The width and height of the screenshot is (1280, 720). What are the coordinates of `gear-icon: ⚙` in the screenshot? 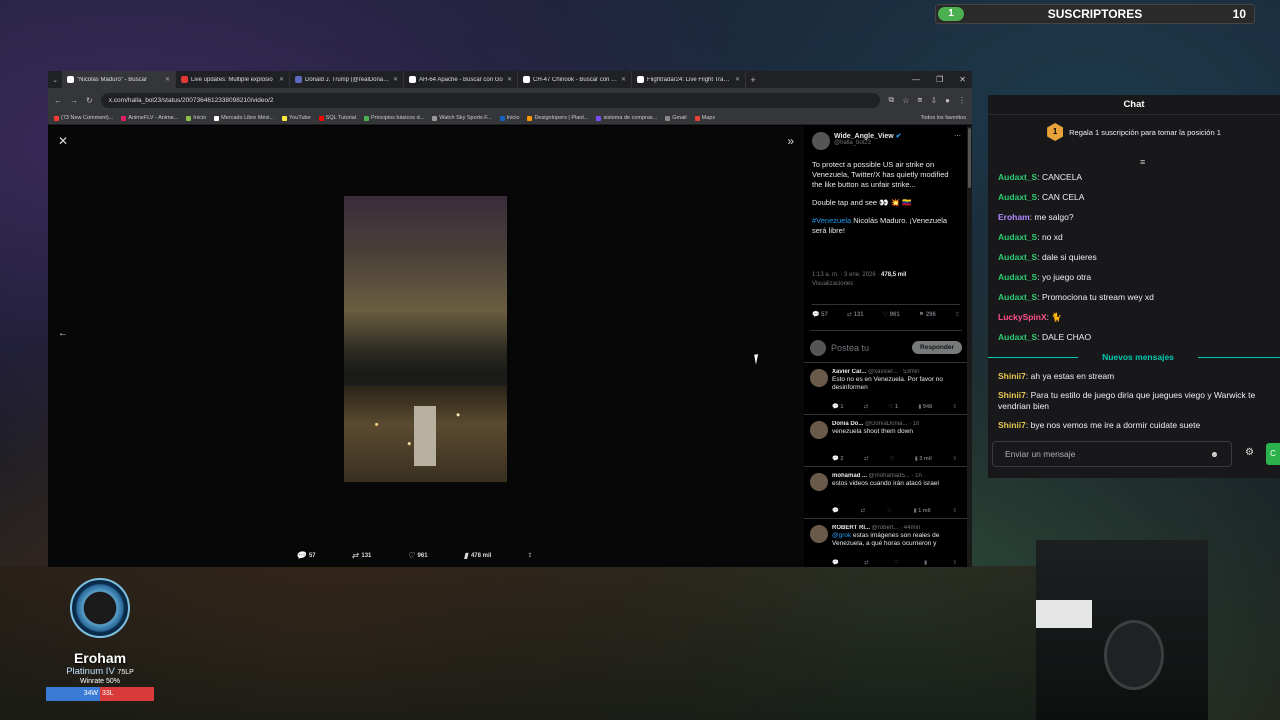 It's located at (1249, 452).